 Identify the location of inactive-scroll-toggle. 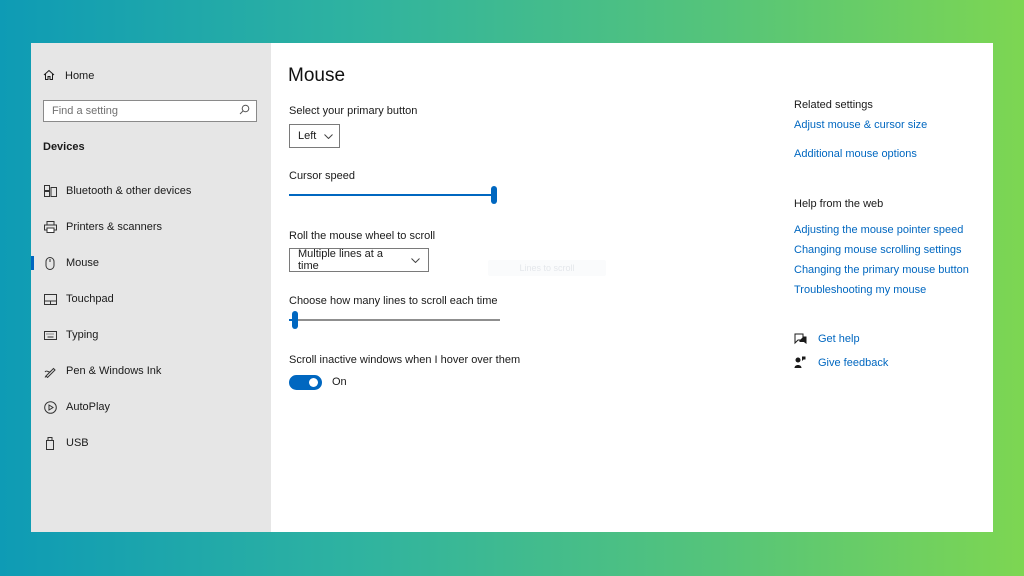
(305, 382).